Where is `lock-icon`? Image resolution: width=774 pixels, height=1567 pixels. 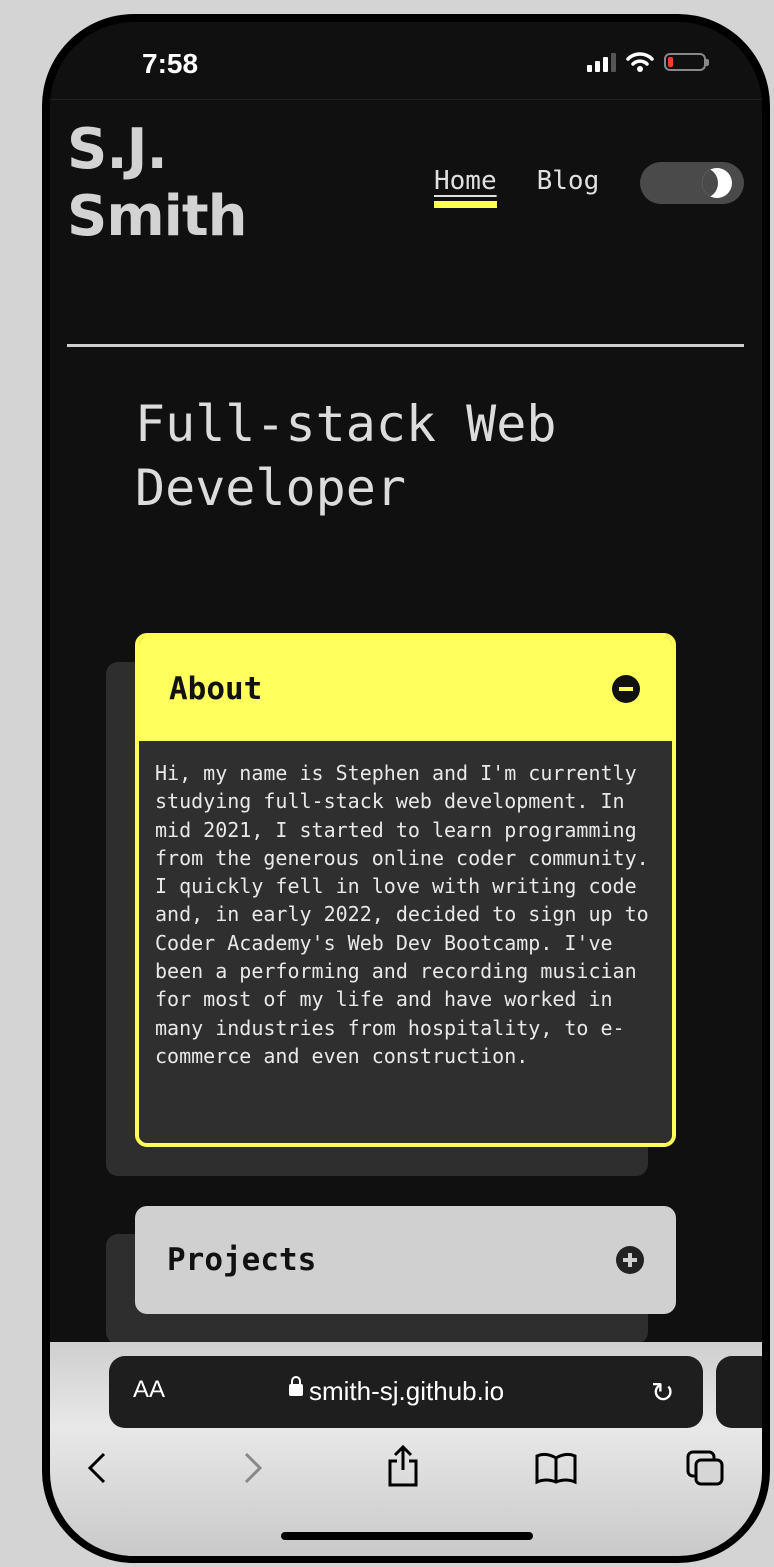 lock-icon is located at coordinates (296, 1386).